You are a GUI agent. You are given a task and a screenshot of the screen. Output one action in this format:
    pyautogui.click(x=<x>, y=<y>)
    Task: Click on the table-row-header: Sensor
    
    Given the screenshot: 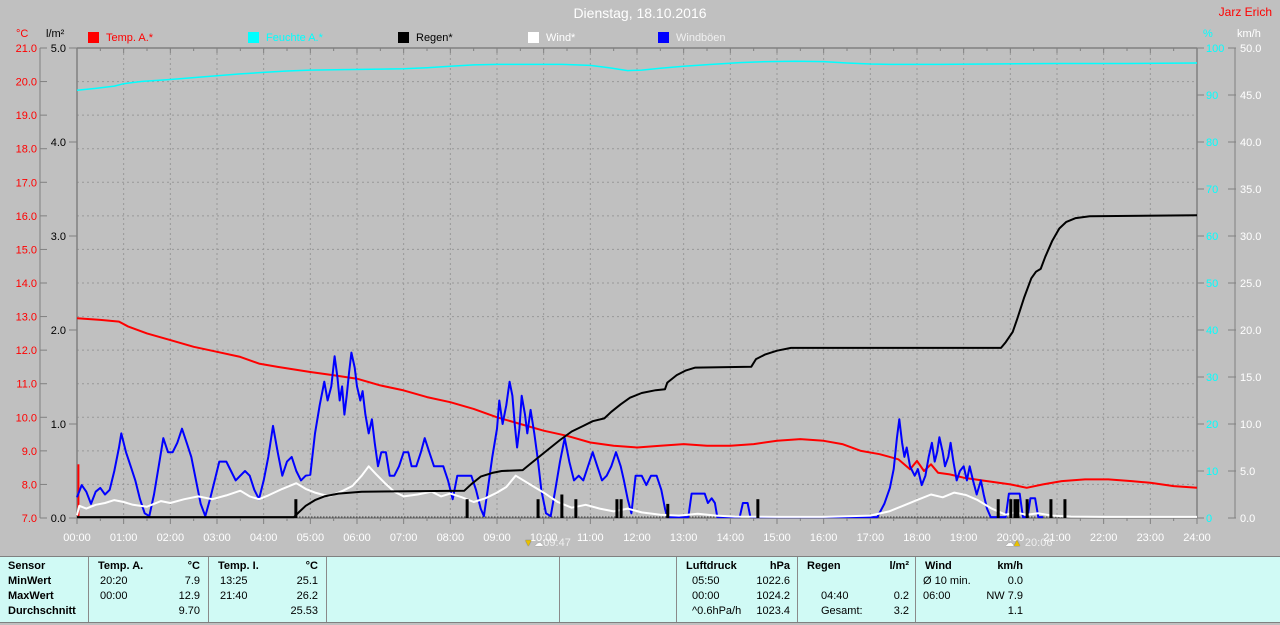 What is the action you would take?
    pyautogui.click(x=27, y=566)
    